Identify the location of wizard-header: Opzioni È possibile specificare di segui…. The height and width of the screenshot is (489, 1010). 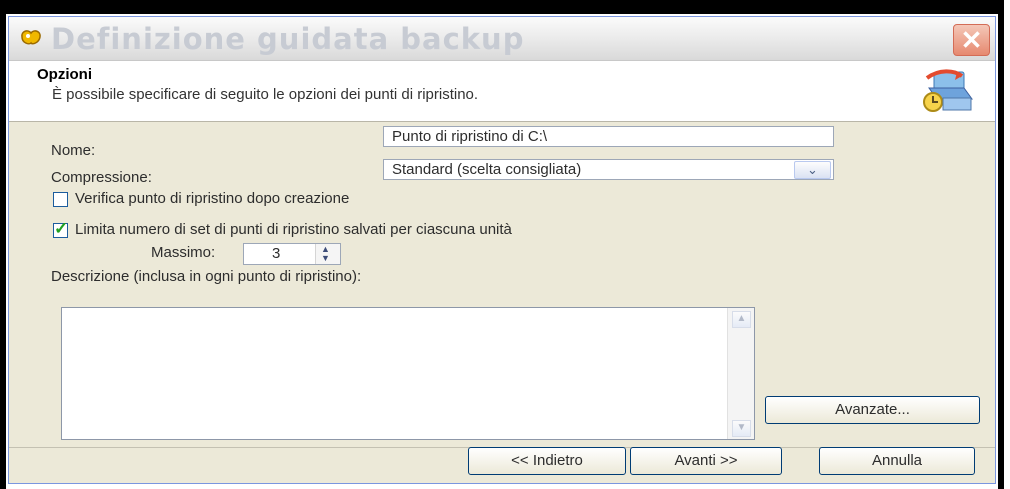
(502, 91).